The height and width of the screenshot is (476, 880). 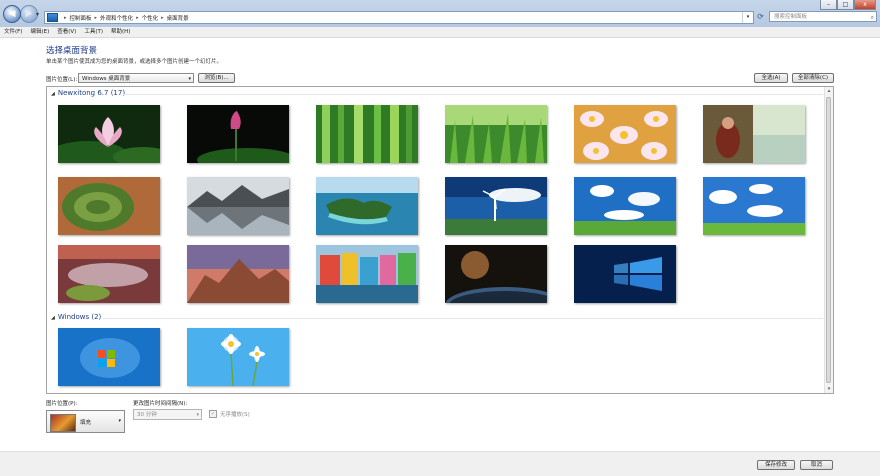 I want to click on page-subtitle: 单击某个图片使其成为您的桌面背景，或选择多个图片创建一个幻灯片。, so click(x=134, y=62).